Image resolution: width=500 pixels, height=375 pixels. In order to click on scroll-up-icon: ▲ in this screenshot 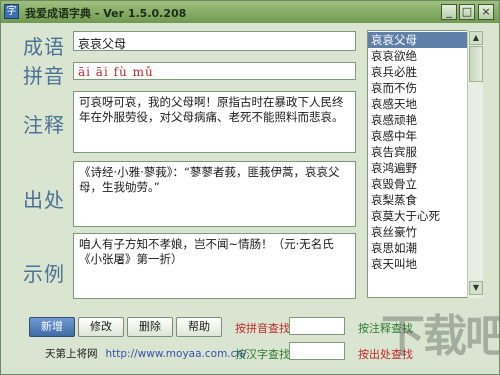, I will do `click(476, 38)`.